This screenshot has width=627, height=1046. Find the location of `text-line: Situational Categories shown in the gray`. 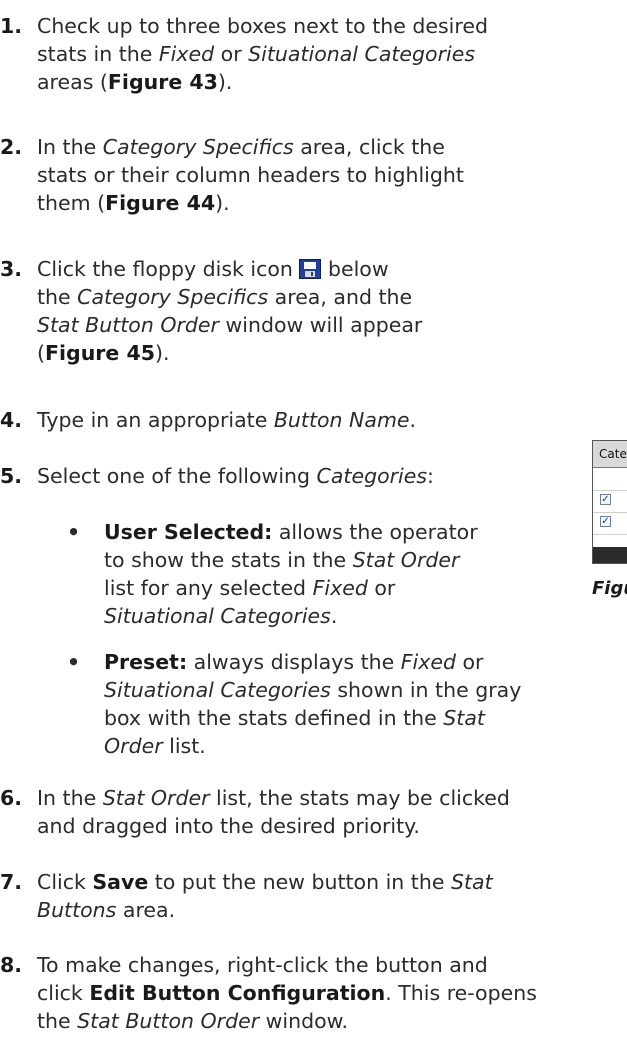

text-line: Situational Categories shown in the gray is located at coordinates (312, 690).